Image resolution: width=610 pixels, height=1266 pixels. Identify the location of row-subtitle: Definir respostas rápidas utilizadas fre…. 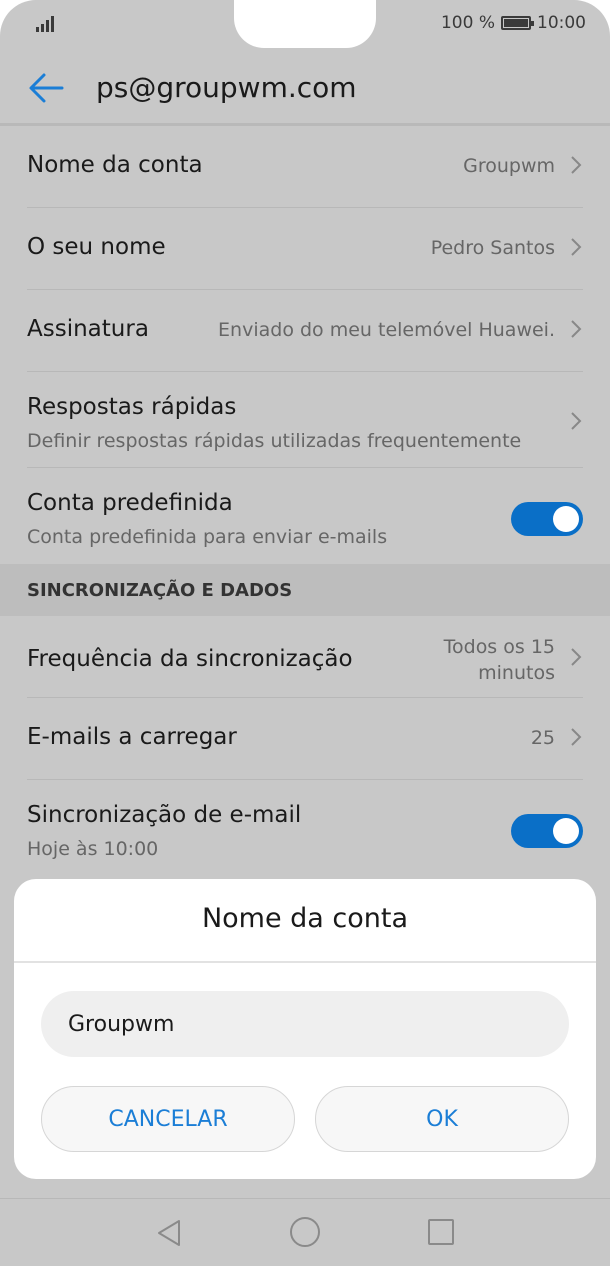
(274, 441).